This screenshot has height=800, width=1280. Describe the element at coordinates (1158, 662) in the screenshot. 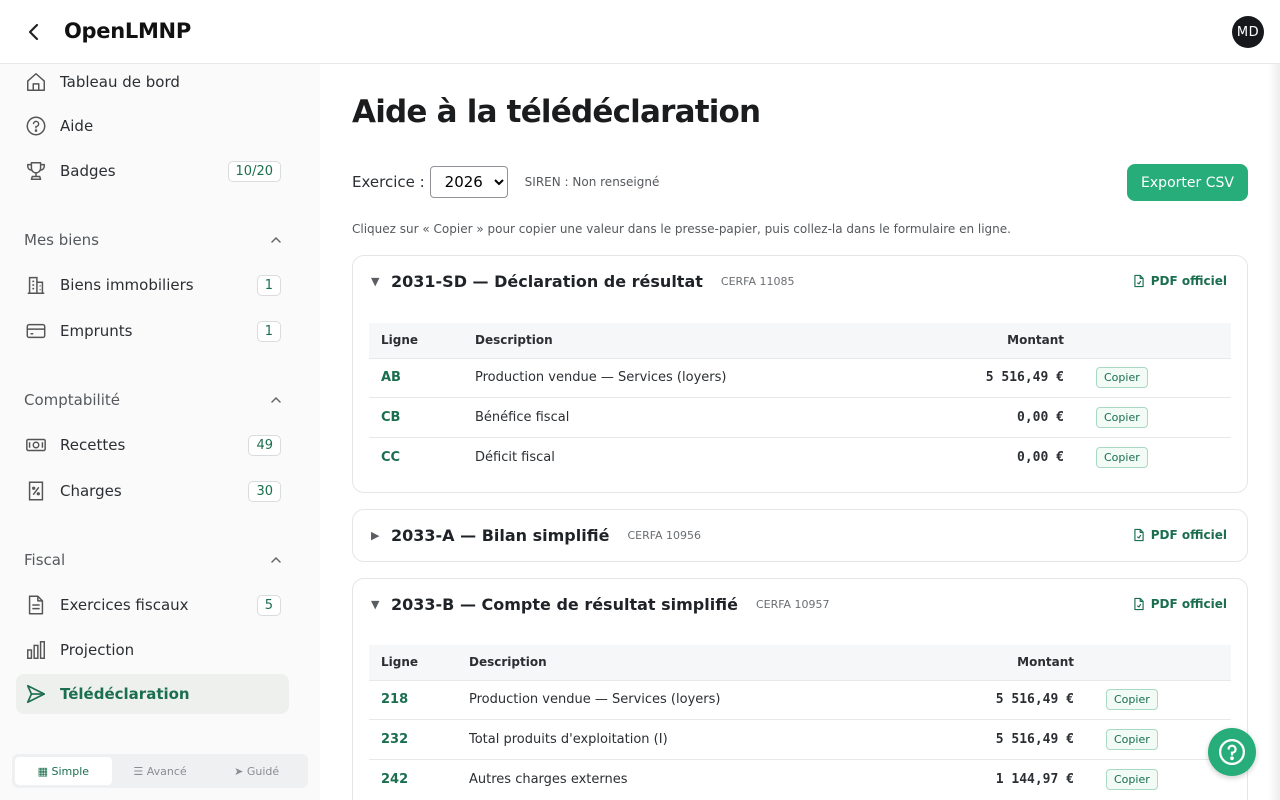

I see `column-header-actions` at that location.